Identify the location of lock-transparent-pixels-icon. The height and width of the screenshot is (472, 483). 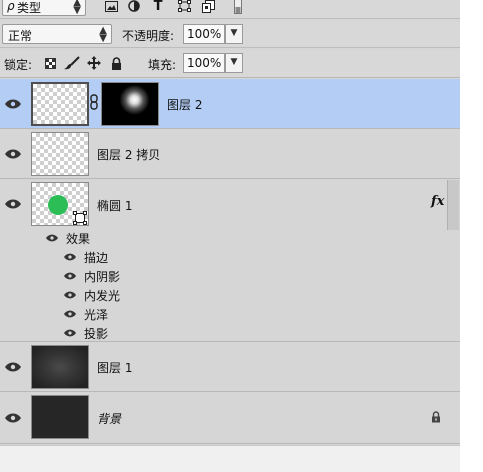
(50, 63).